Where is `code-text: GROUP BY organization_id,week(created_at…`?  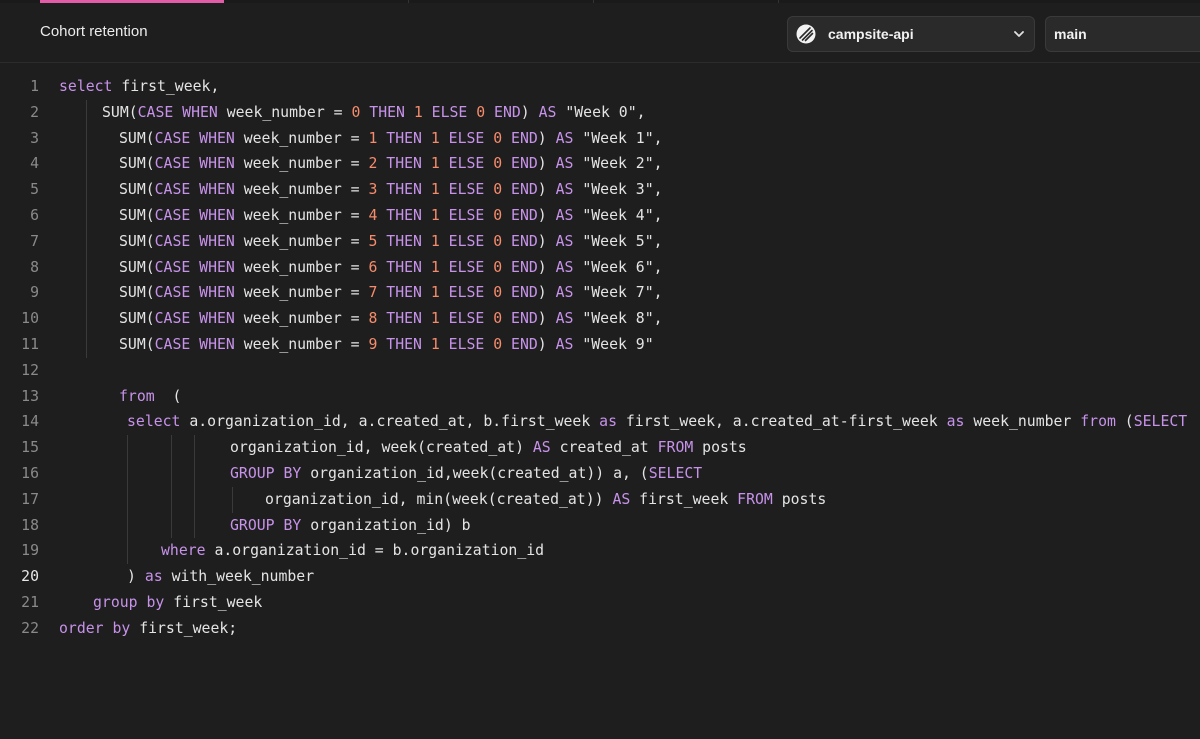
code-text: GROUP BY organization_id,week(created_at… is located at coordinates (466, 474).